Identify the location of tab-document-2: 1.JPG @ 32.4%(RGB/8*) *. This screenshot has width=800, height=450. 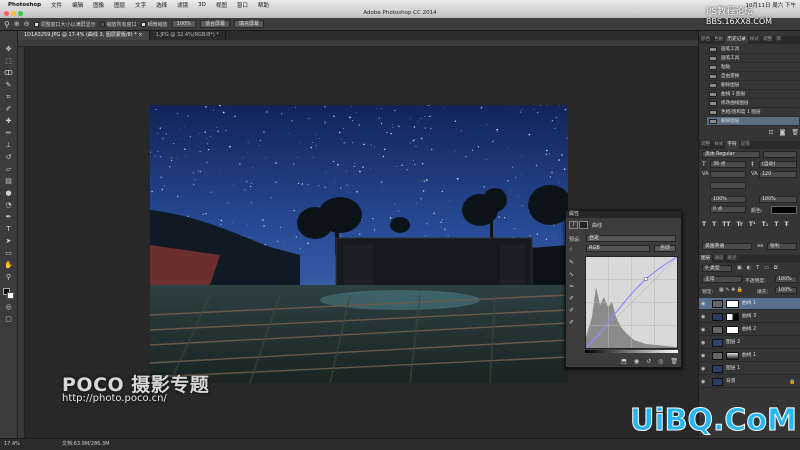
(188, 35).